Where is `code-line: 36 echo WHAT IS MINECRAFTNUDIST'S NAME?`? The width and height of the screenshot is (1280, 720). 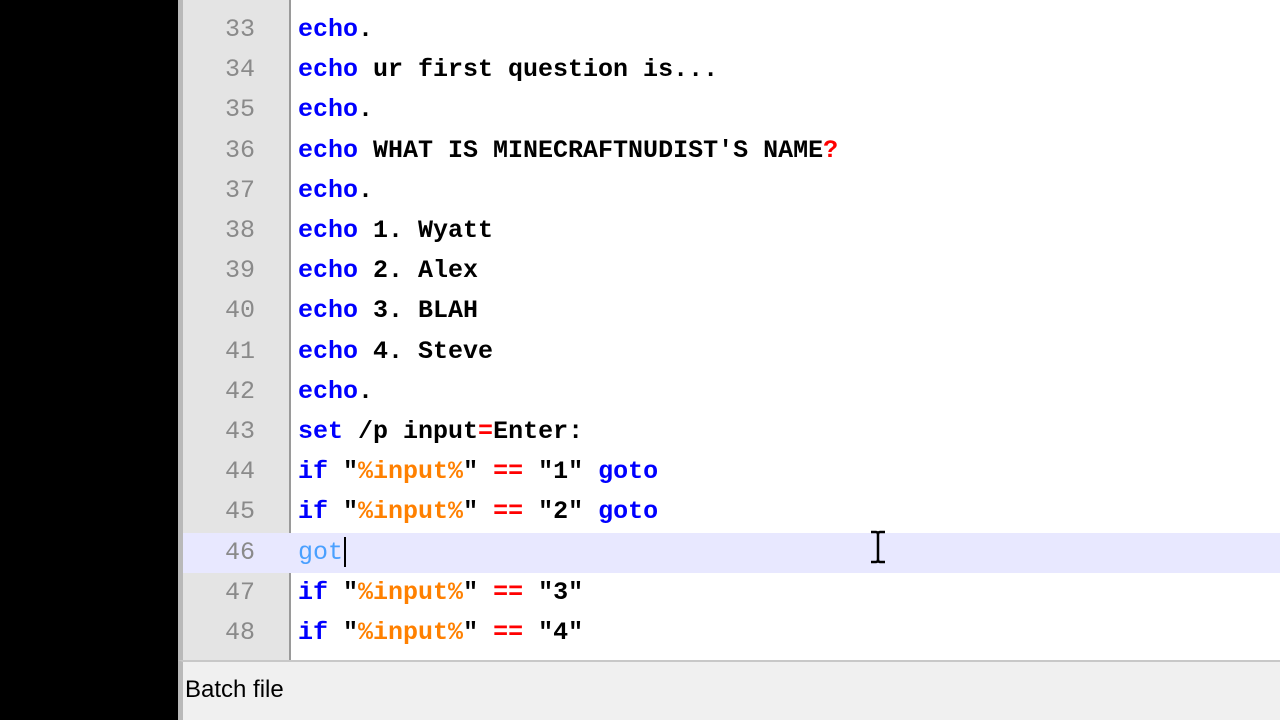
code-line: 36 echo WHAT IS MINECRAFTNUDIST'S NAME? is located at coordinates (731, 151).